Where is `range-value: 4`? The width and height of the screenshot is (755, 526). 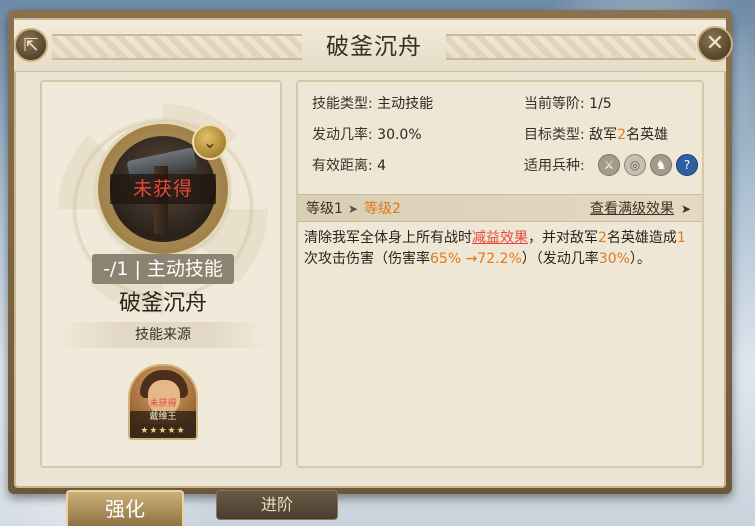 range-value: 4 is located at coordinates (382, 166).